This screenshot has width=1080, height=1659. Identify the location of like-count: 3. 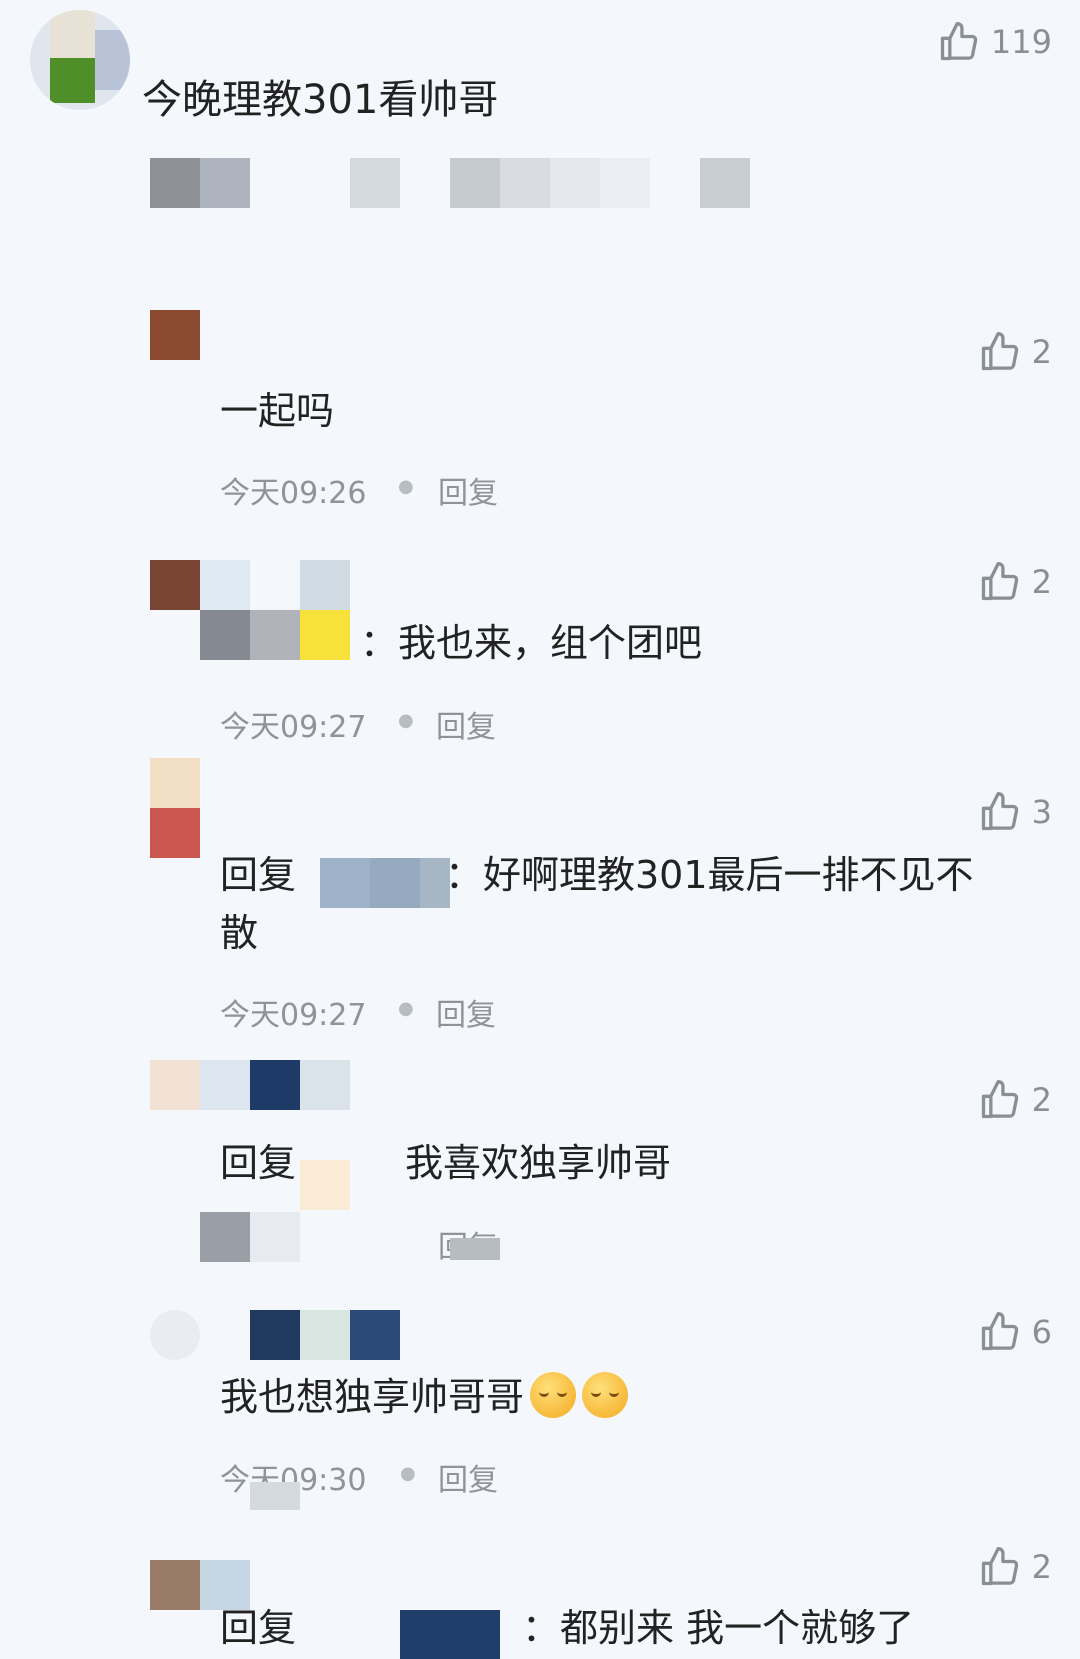
(1041, 812).